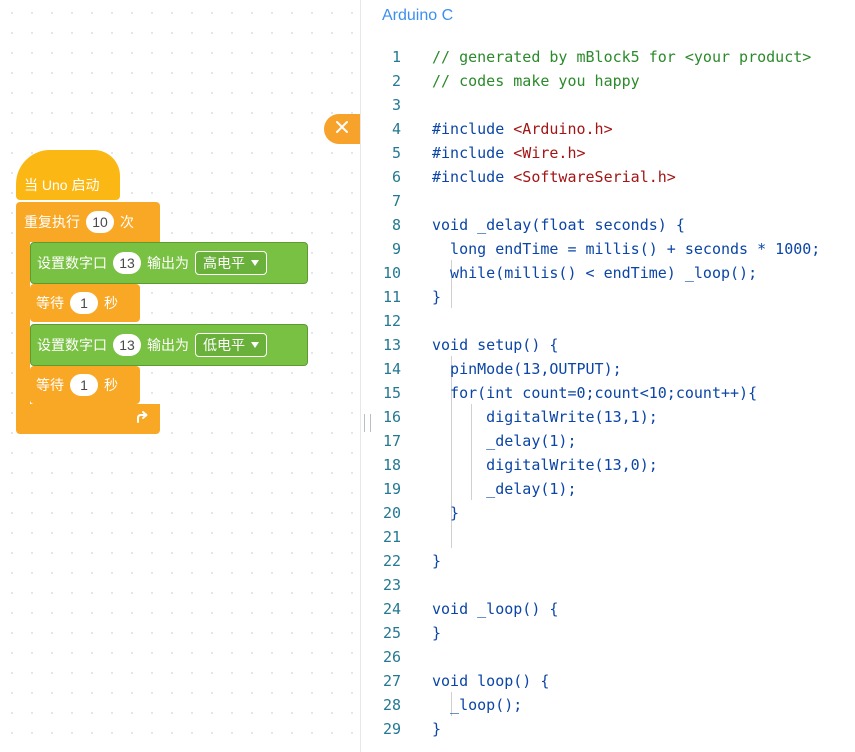  I want to click on line-number: 11, so click(391, 297).